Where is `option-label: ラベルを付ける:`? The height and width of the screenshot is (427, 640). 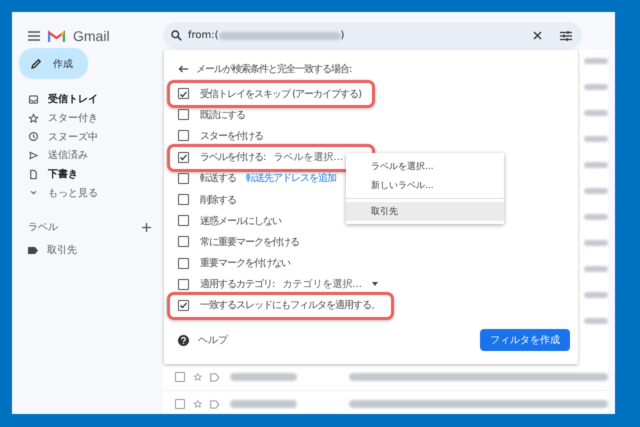
option-label: ラベルを付ける: is located at coordinates (233, 157).